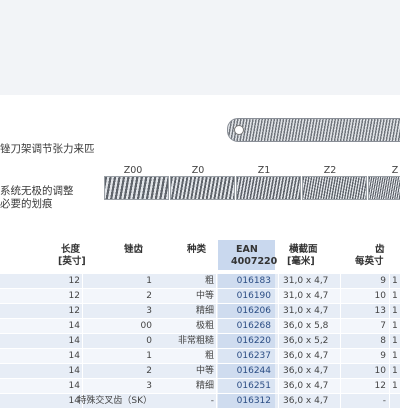  Describe the element at coordinates (301, 261) in the screenshot. I see `header-section-unit: [毫米]` at that location.